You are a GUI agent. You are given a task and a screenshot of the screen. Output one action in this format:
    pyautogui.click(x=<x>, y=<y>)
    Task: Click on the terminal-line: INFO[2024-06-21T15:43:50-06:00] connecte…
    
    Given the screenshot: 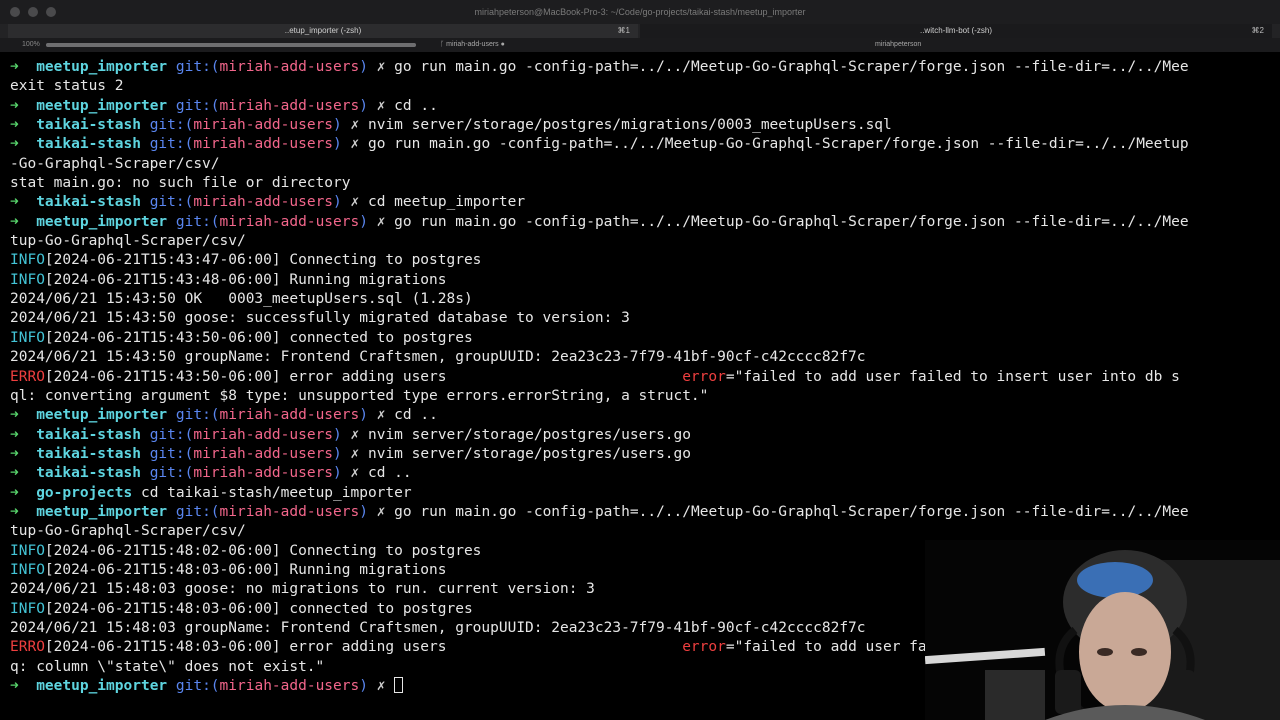 What is the action you would take?
    pyautogui.click(x=641, y=338)
    